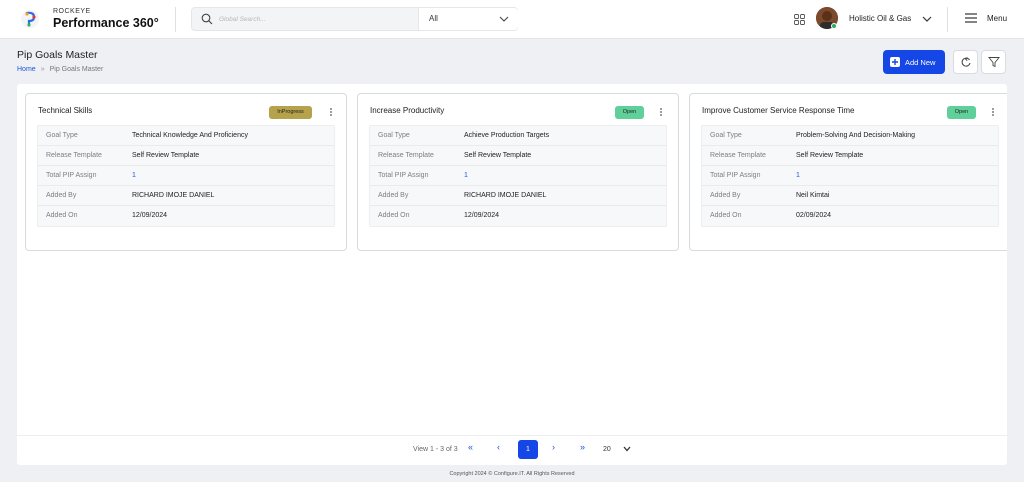 The image size is (1024, 482). What do you see at coordinates (528, 449) in the screenshot?
I see `page-number-current: 1` at bounding box center [528, 449].